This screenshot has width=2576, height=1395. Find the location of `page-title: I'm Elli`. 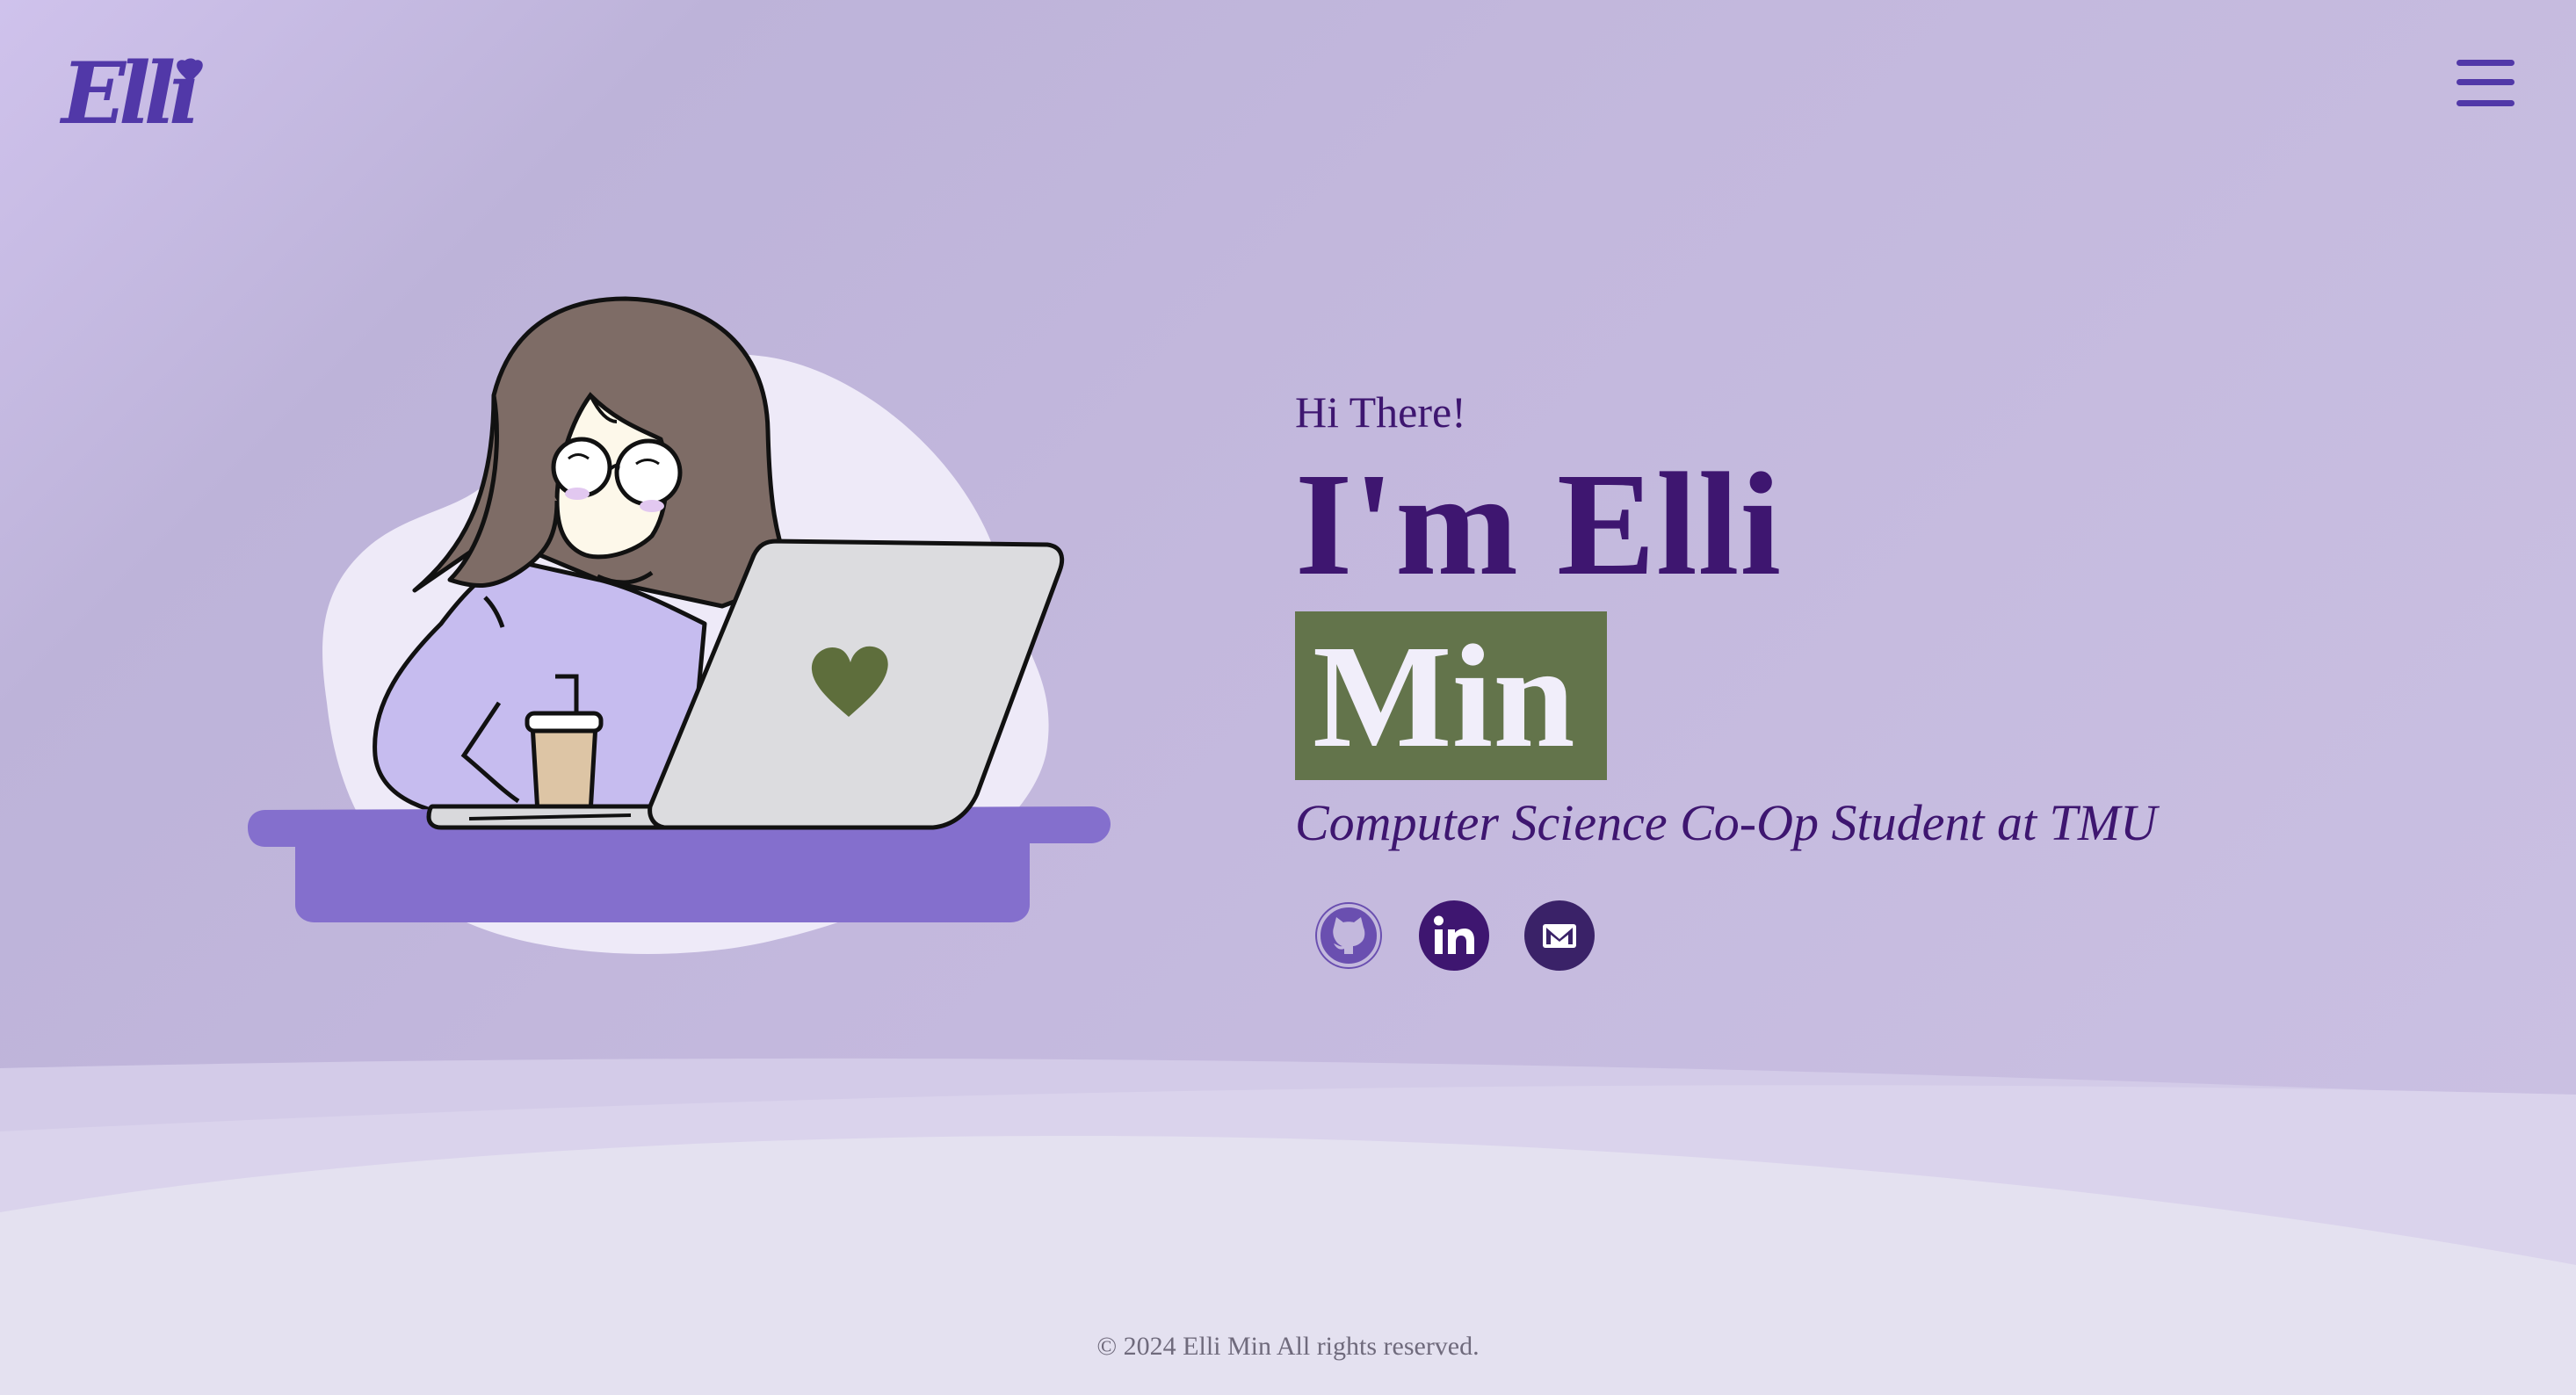

page-title: I'm Elli is located at coordinates (1539, 524).